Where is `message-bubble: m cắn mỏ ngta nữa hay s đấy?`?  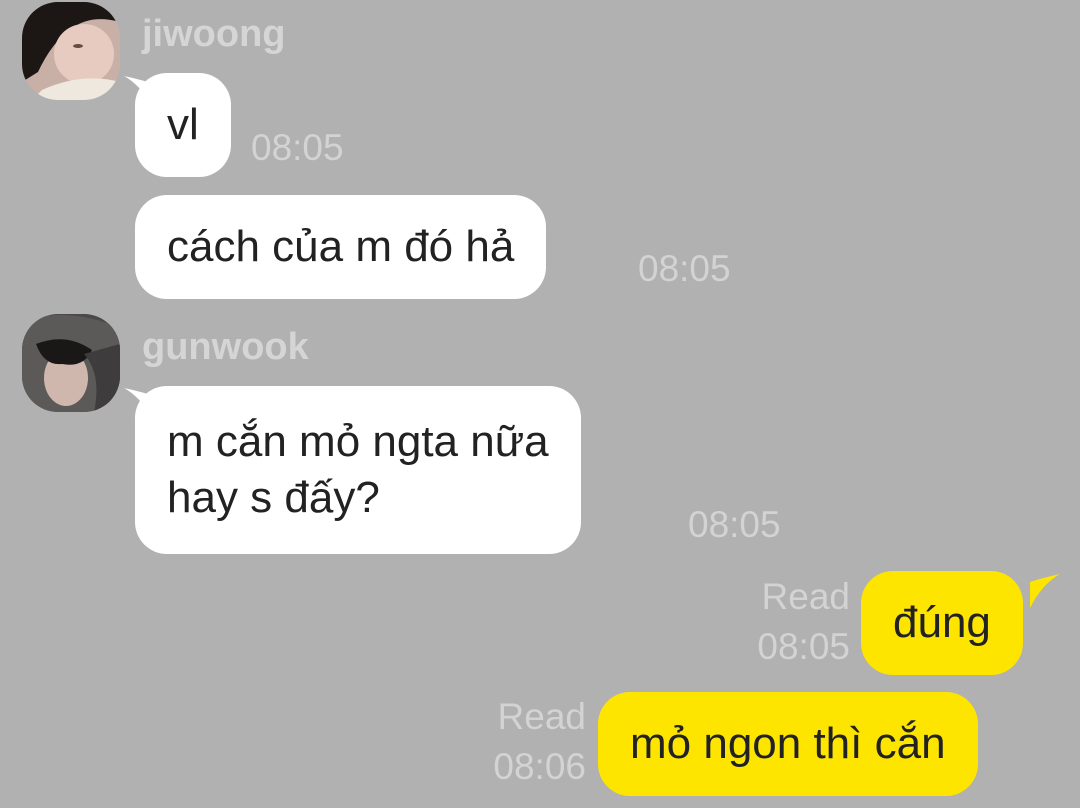
message-bubble: m cắn mỏ ngta nữa hay s đấy? is located at coordinates (358, 470).